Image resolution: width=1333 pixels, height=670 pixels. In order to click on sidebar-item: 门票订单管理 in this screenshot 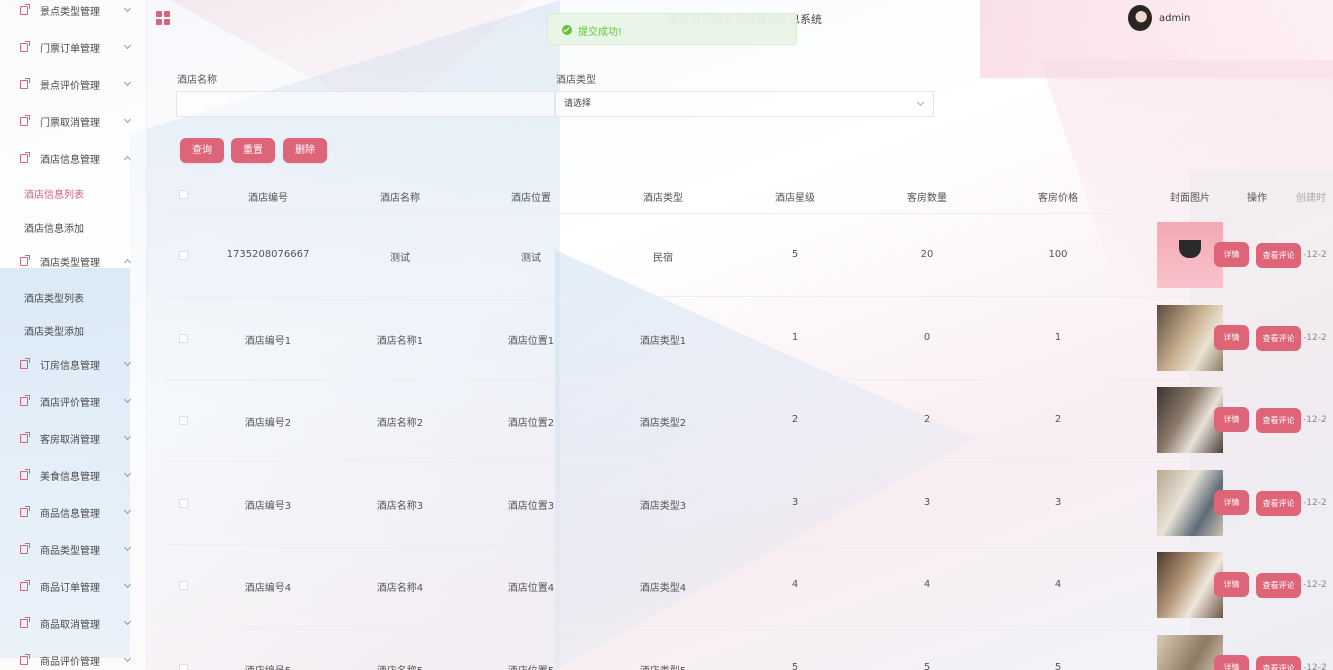, I will do `click(73, 47)`.